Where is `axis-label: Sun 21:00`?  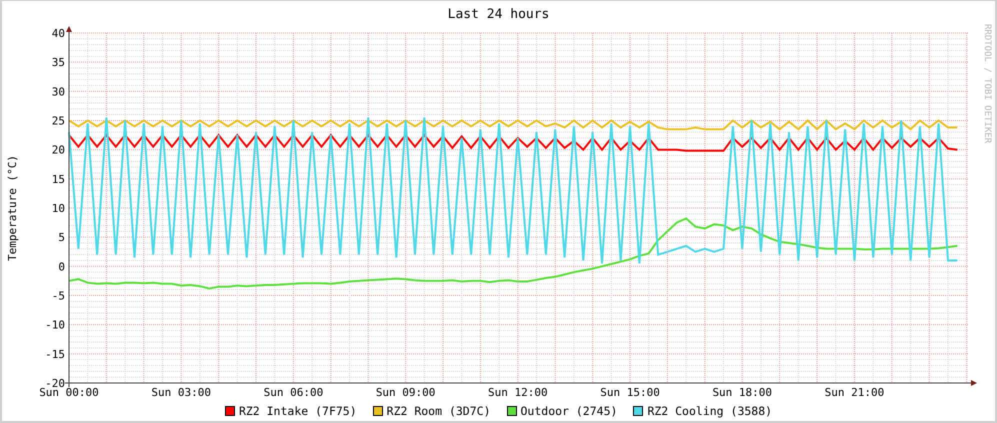 axis-label: Sun 21:00 is located at coordinates (854, 392).